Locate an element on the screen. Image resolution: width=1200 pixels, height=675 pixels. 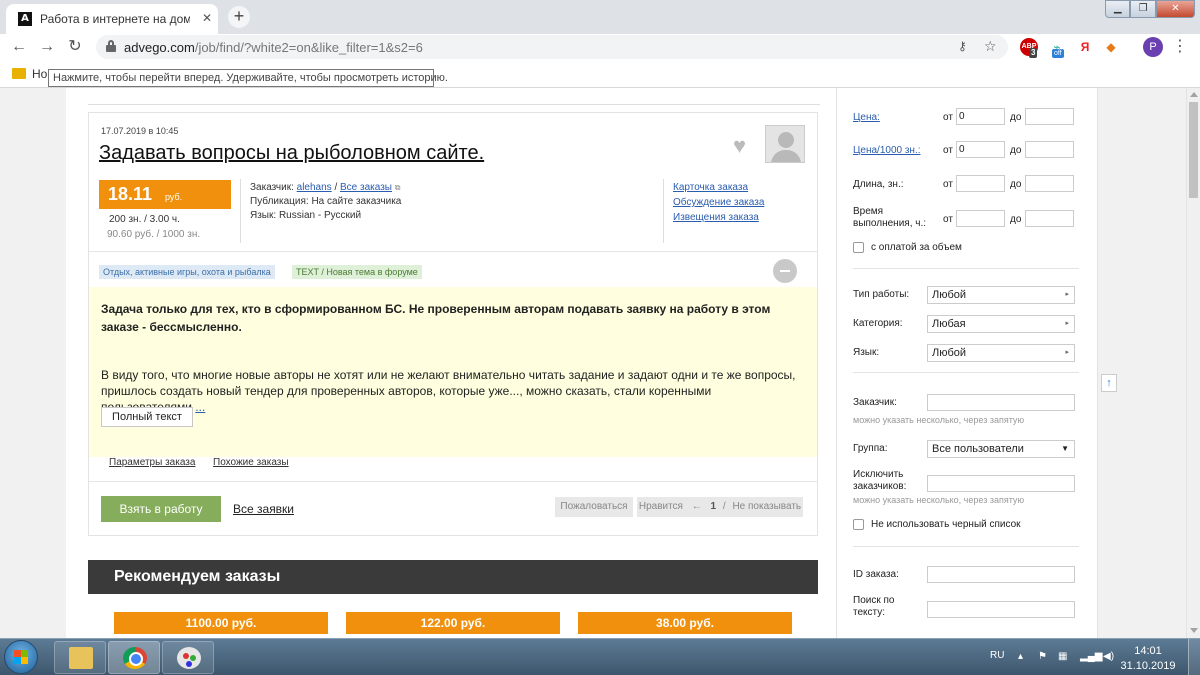
params-link: Параметры заказа is located at coordinates (152, 462).